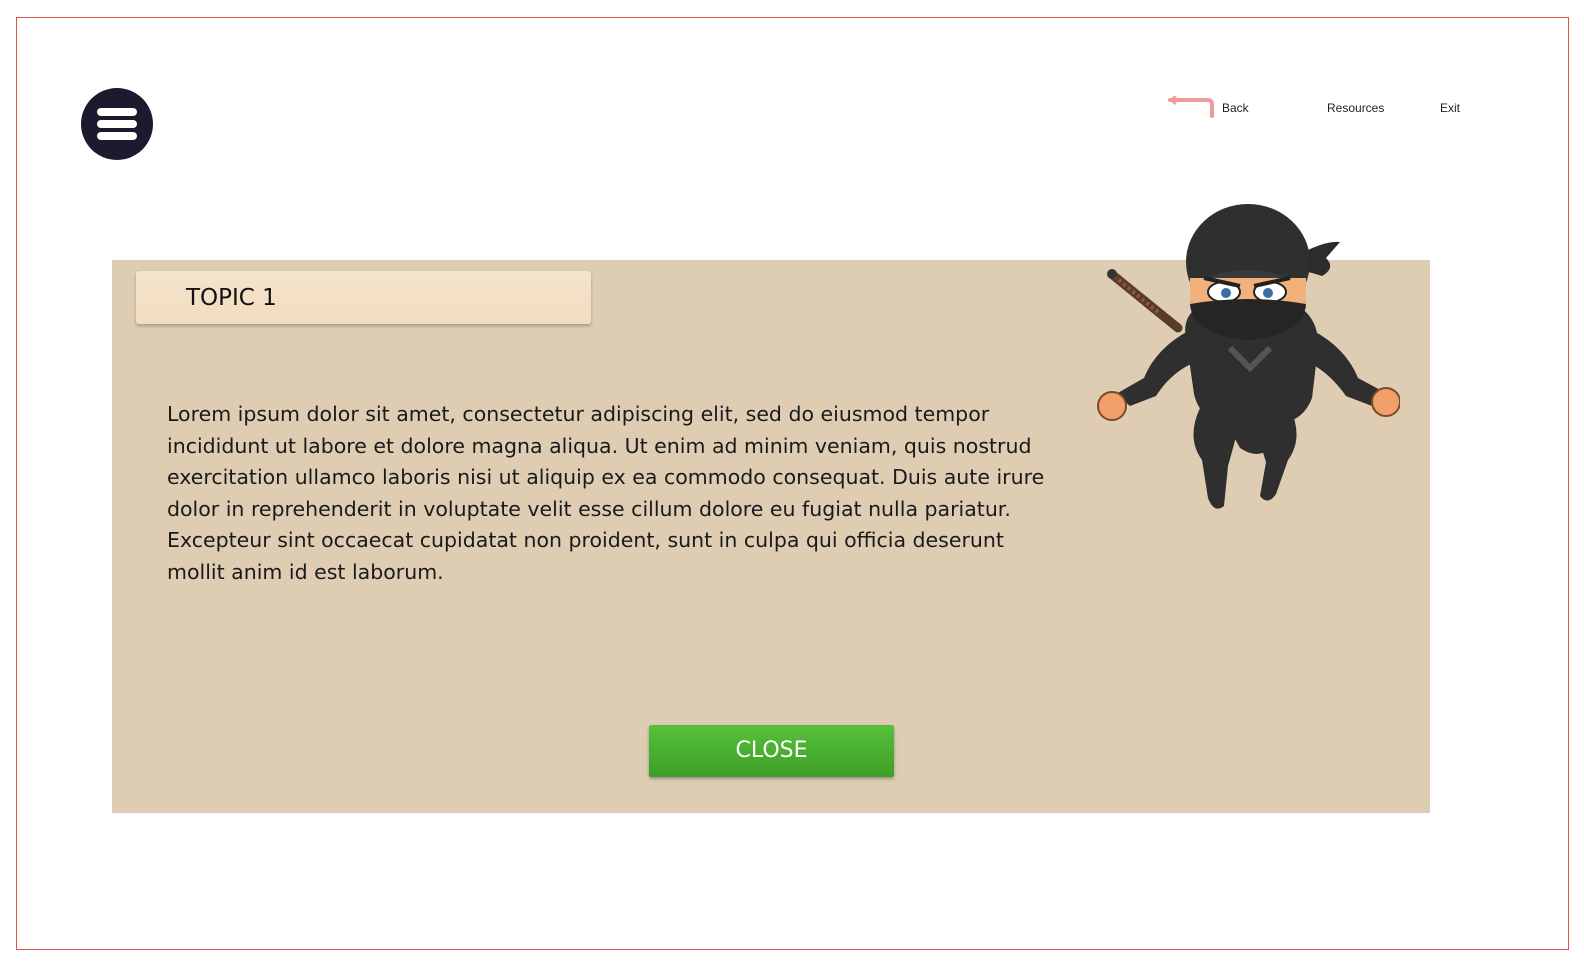  Describe the element at coordinates (1450, 108) in the screenshot. I see `exit-button: Exit` at that location.